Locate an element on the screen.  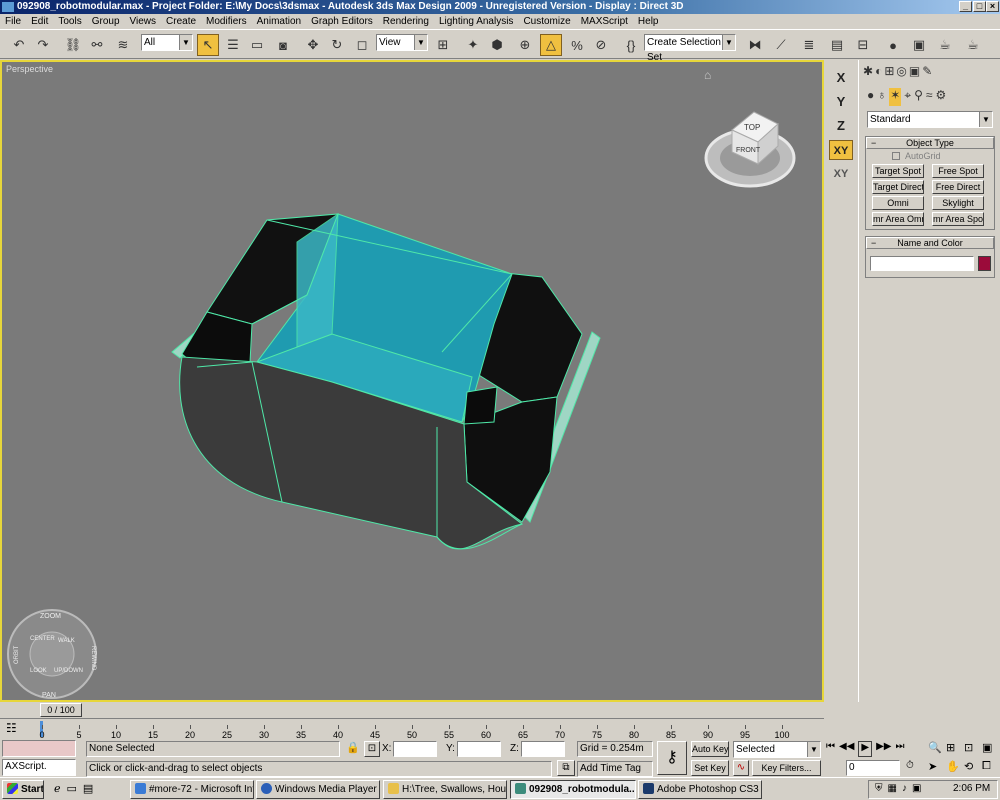
named-selection-dropdown: Create Selection Set ▼ is located at coordinates (690, 48).